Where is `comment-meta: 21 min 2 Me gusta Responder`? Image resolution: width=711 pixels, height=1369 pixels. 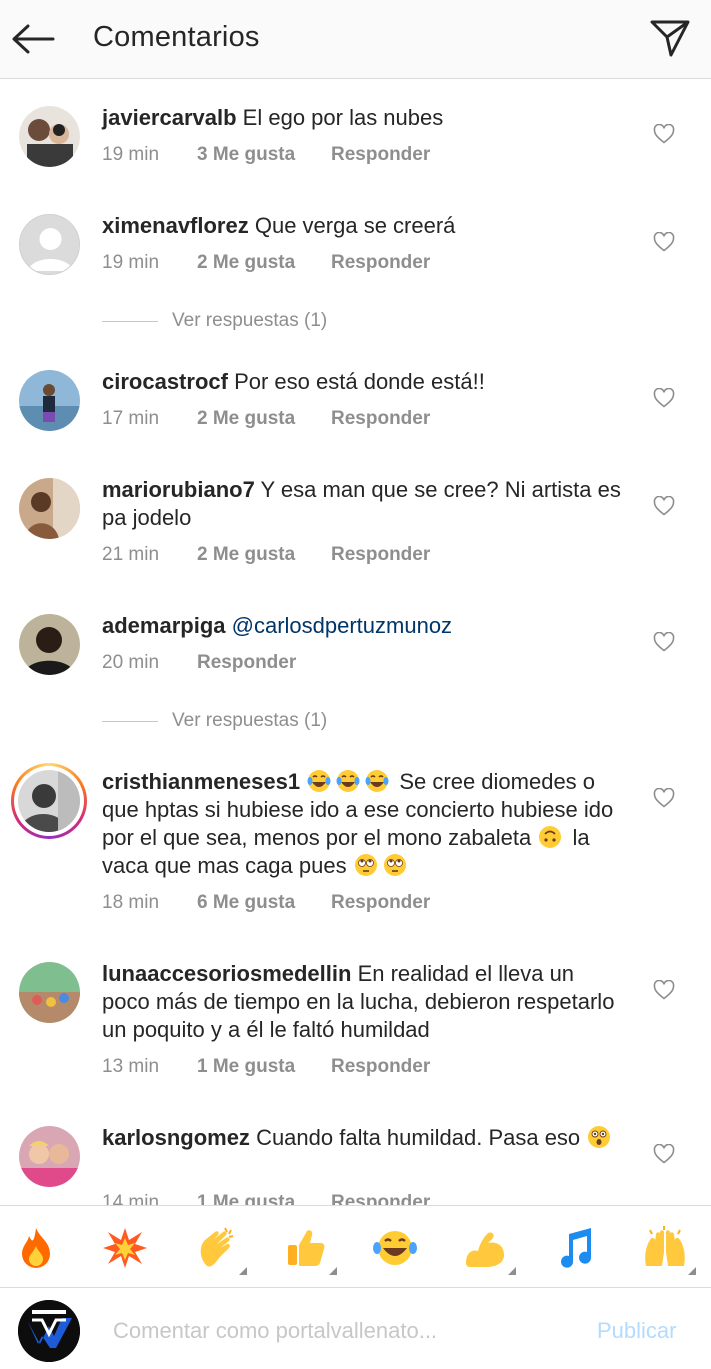 comment-meta: 21 min 2 Me gusta Responder is located at coordinates (266, 555).